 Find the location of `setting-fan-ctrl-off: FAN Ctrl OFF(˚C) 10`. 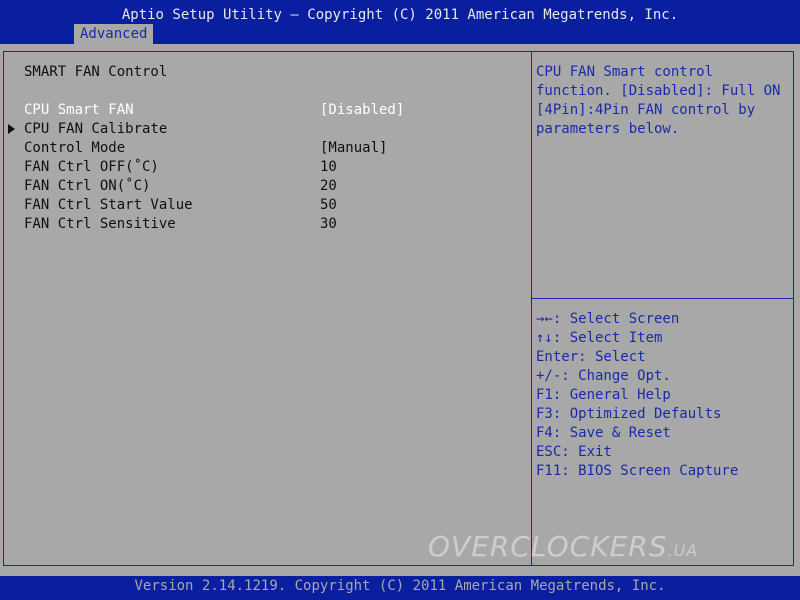

setting-fan-ctrl-off: FAN Ctrl OFF(˚C) 10 is located at coordinates (180, 167).